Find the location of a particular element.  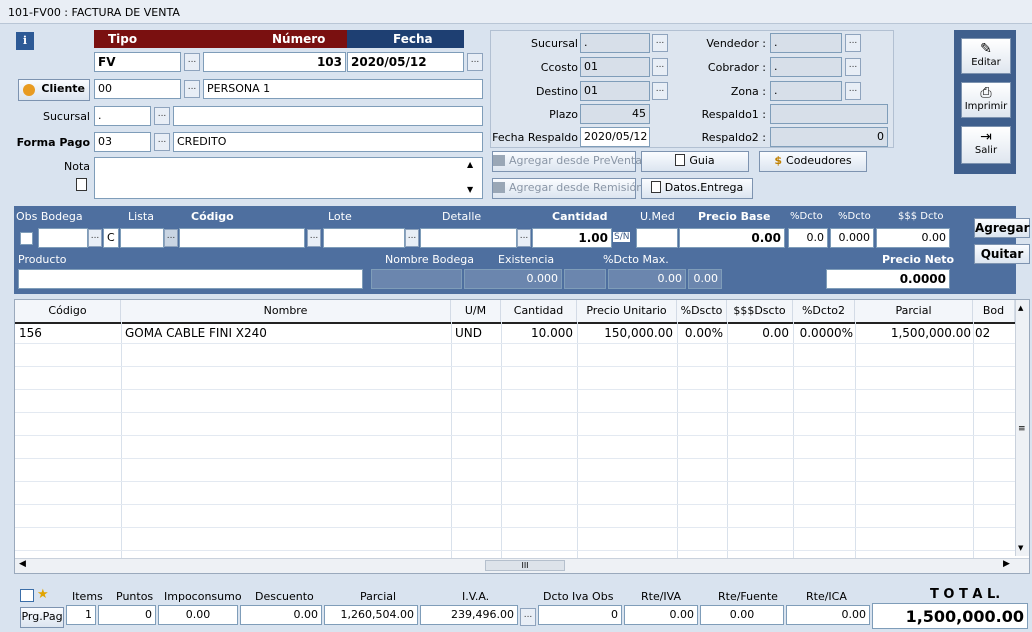

note-icon is located at coordinates (81, 184).